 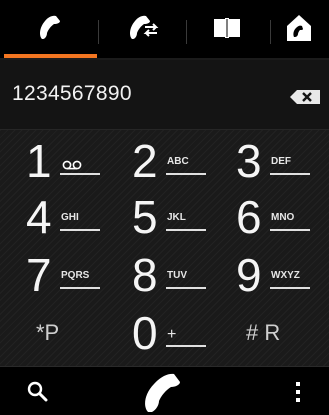 What do you see at coordinates (166, 393) in the screenshot?
I see `call-icon` at bounding box center [166, 393].